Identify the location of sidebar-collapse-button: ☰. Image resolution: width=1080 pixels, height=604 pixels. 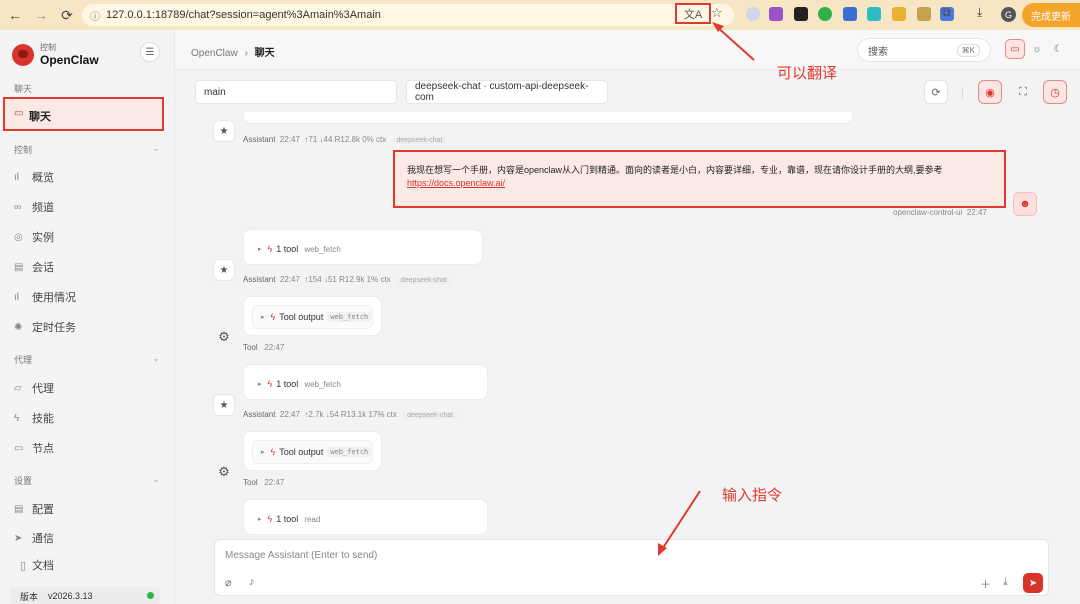
(150, 52).